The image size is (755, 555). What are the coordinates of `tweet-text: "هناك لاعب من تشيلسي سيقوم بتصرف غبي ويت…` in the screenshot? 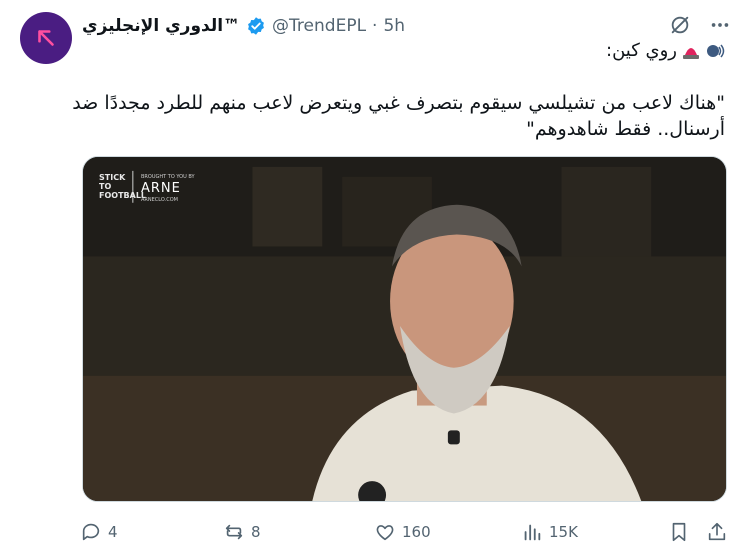 It's located at (398, 116).